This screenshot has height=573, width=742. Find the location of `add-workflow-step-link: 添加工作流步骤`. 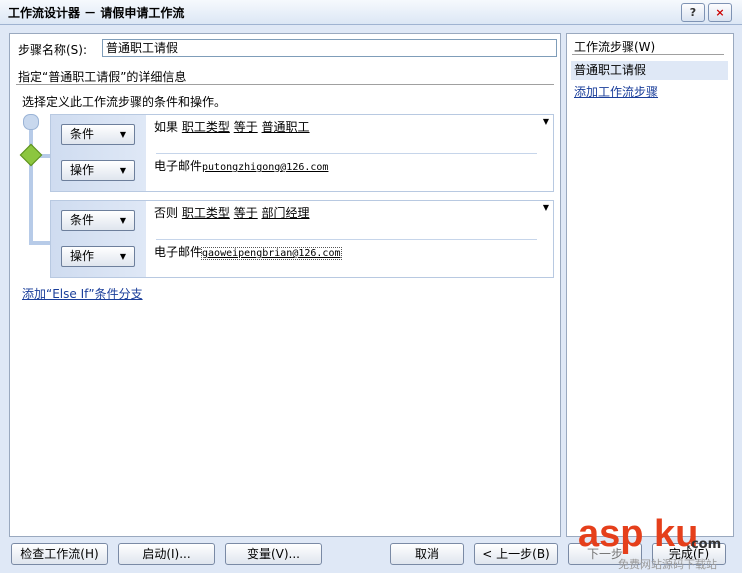

add-workflow-step-link: 添加工作流步骤 is located at coordinates (616, 91).